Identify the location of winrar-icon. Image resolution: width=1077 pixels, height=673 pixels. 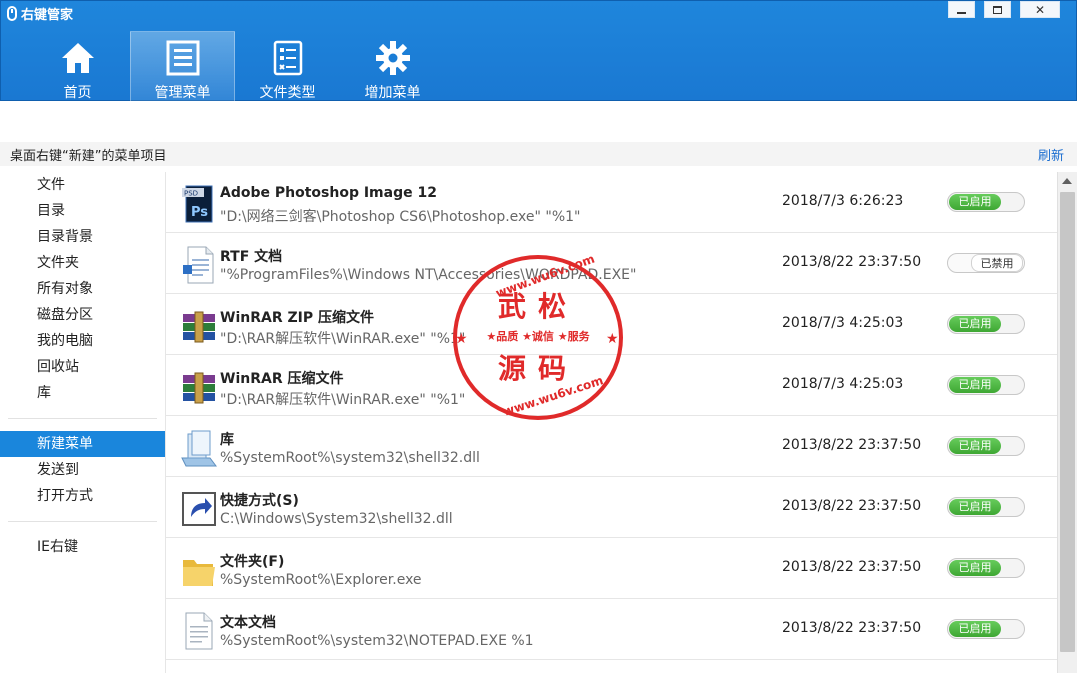
(199, 386).